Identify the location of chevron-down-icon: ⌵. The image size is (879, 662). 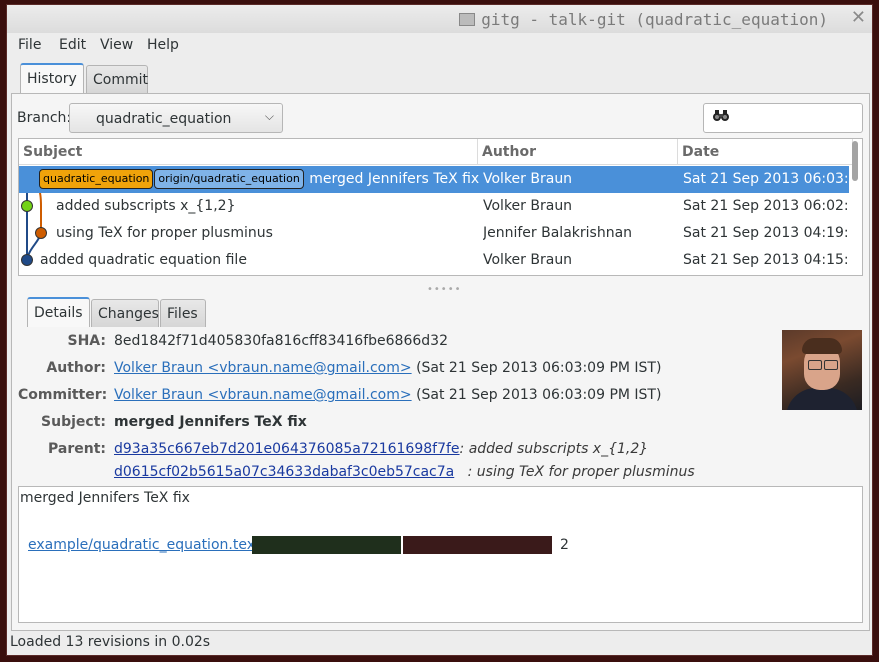
(269, 116).